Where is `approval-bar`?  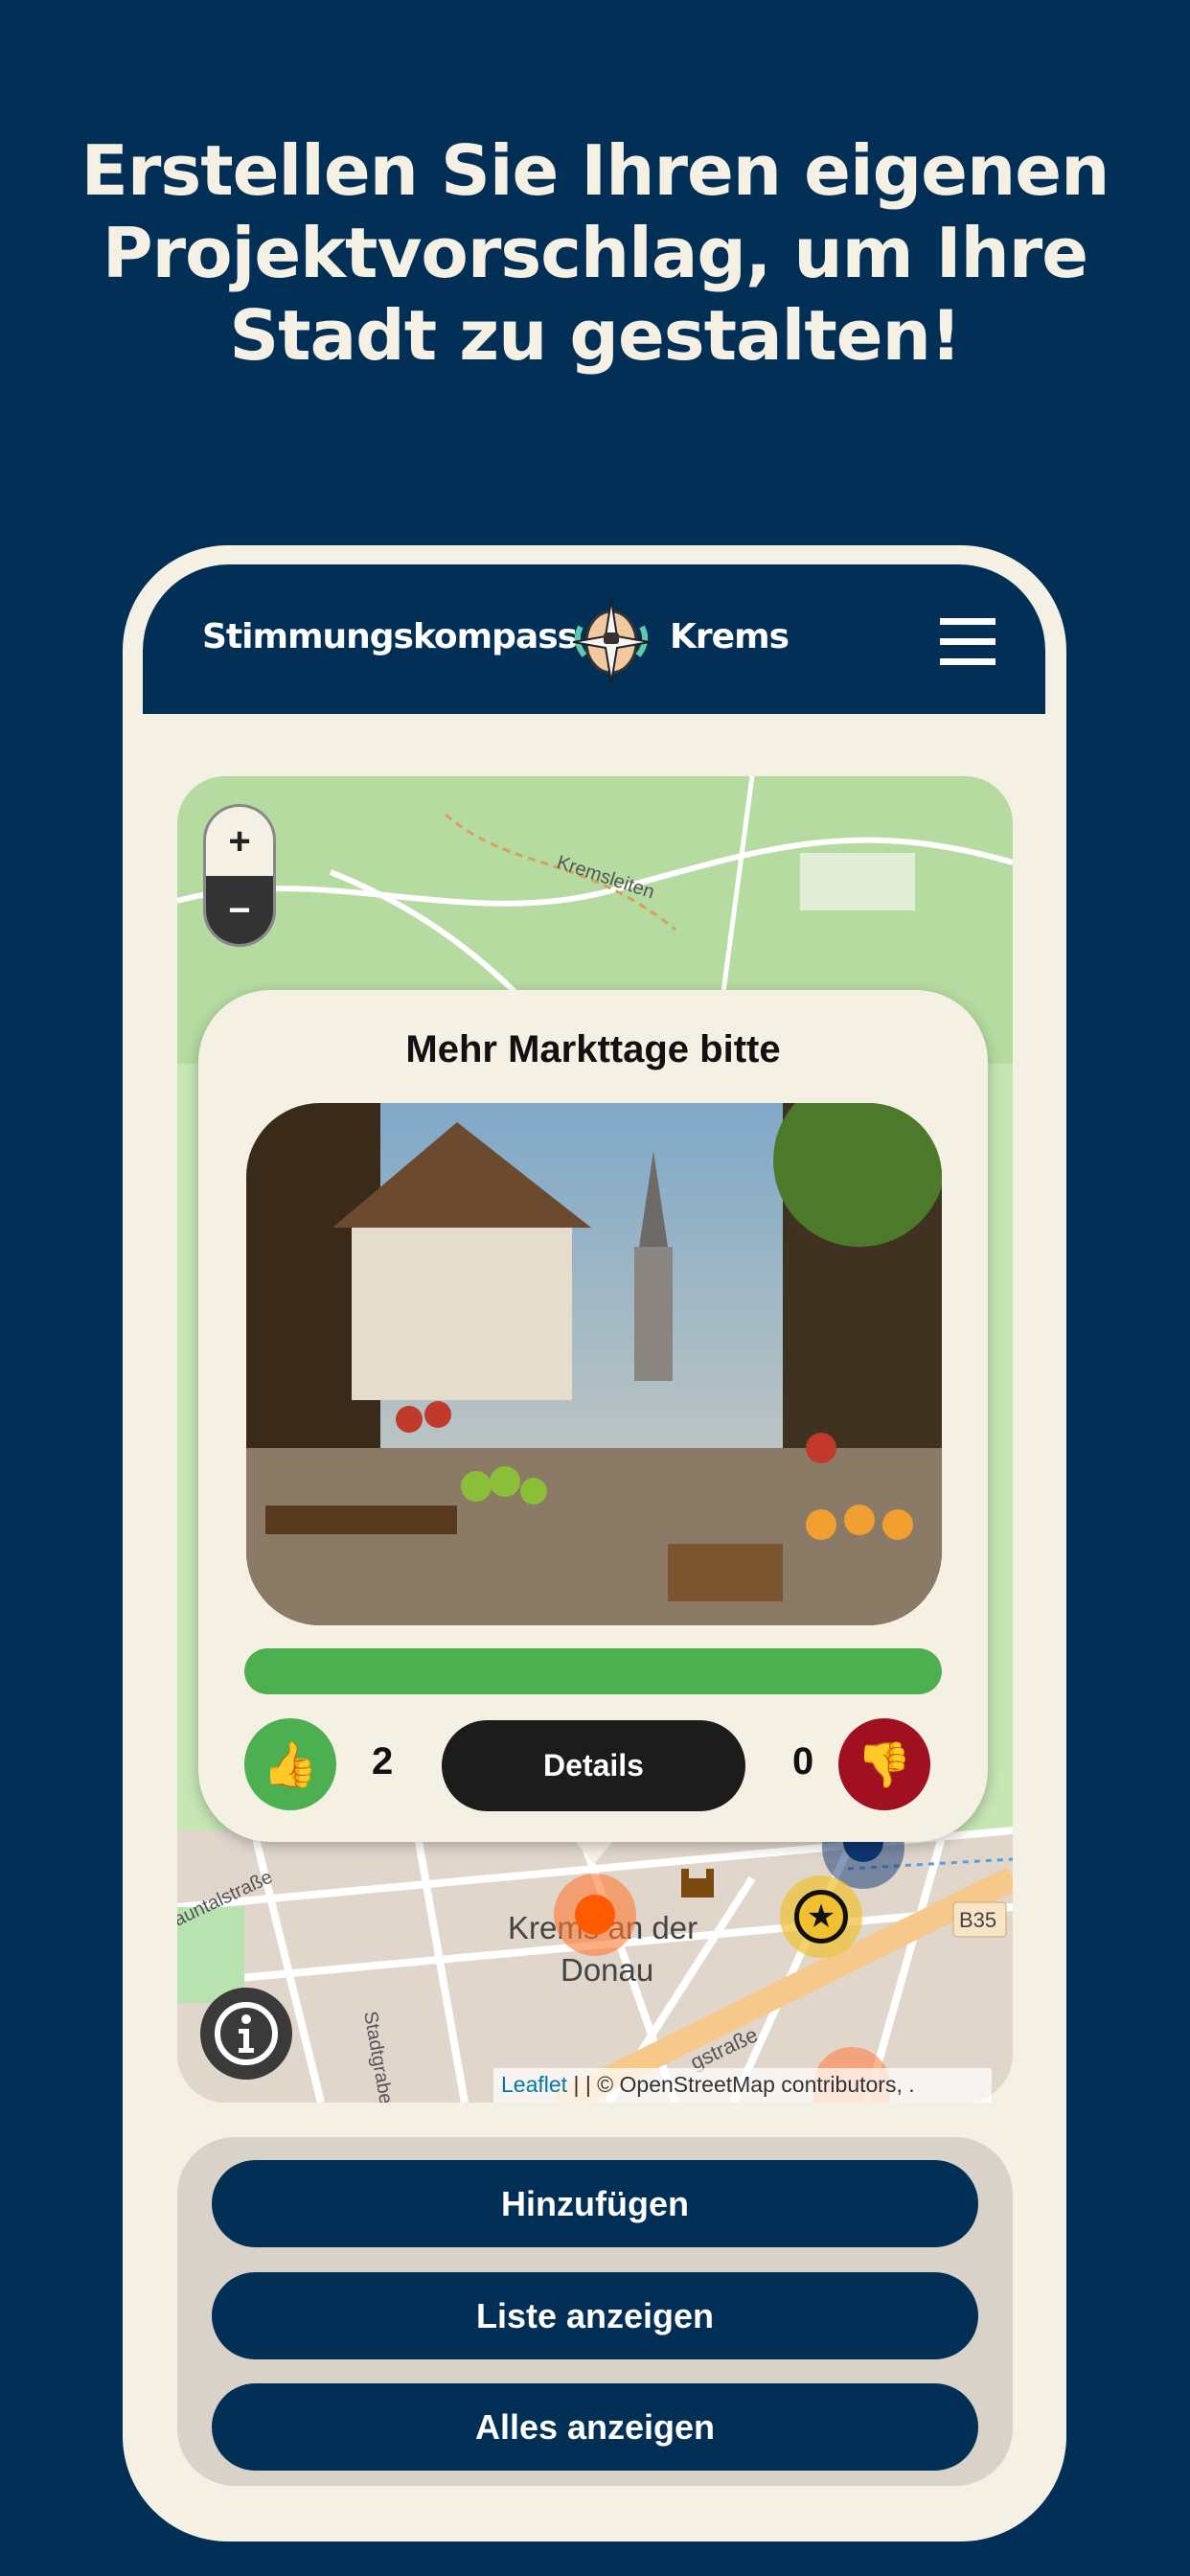
approval-bar is located at coordinates (593, 1671).